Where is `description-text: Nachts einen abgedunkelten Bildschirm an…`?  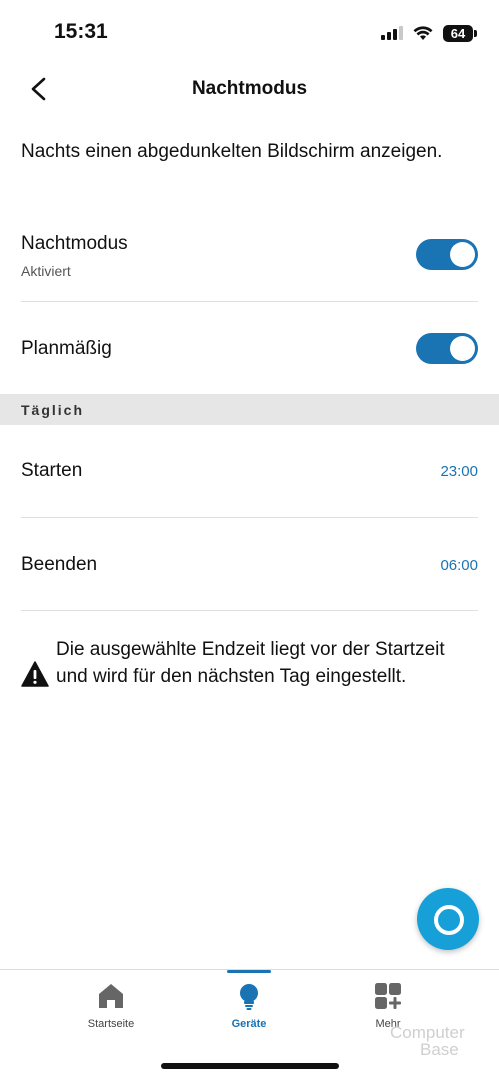
description-text: Nachts einen abgedunkelten Bildschirm an… is located at coordinates (232, 151).